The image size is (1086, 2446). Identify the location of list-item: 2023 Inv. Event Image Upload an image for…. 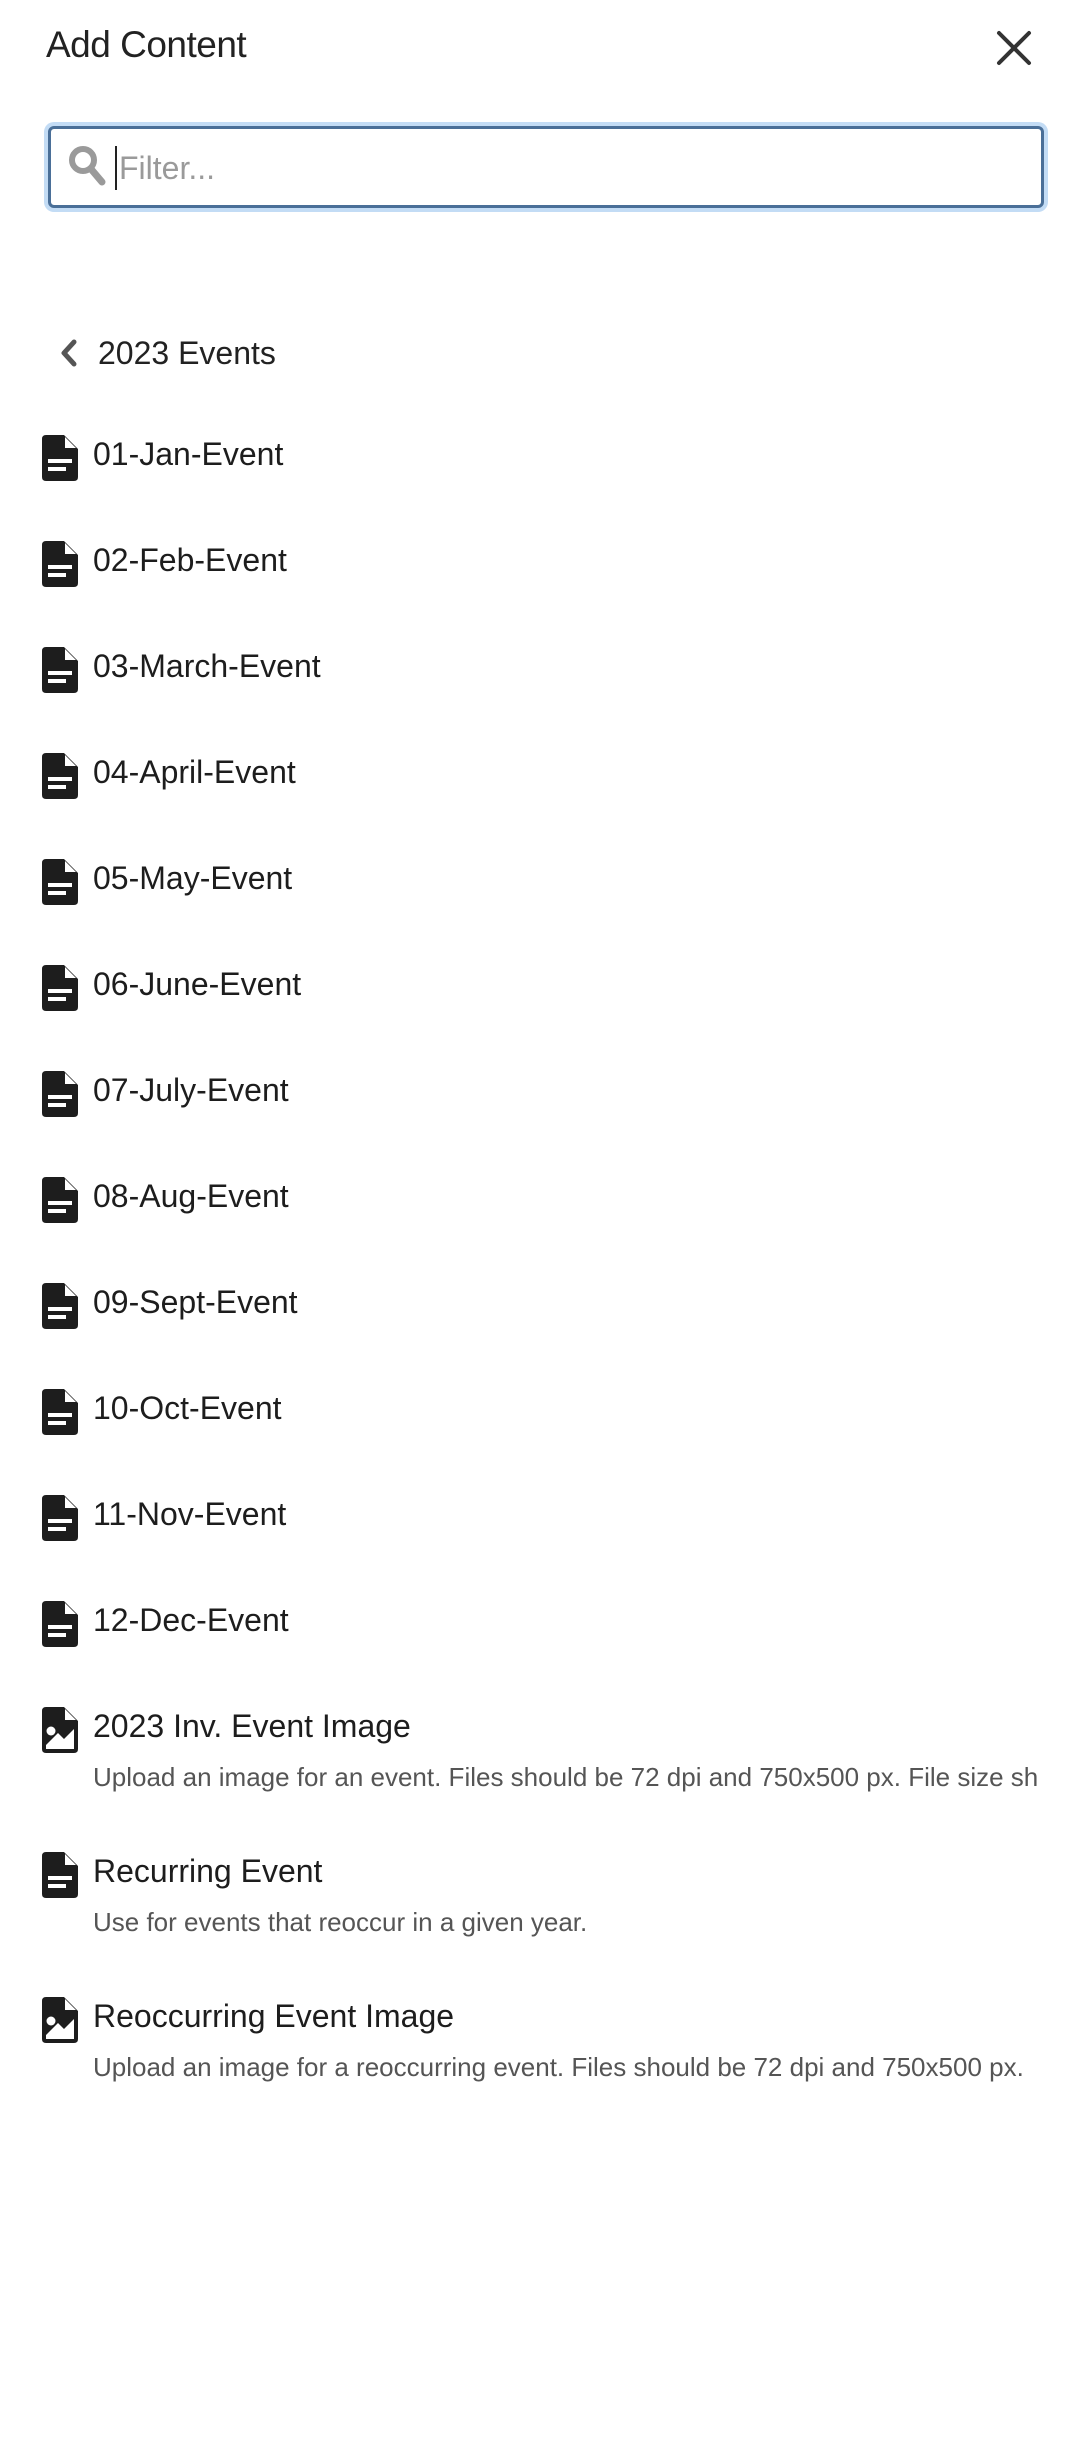
(543, 1774).